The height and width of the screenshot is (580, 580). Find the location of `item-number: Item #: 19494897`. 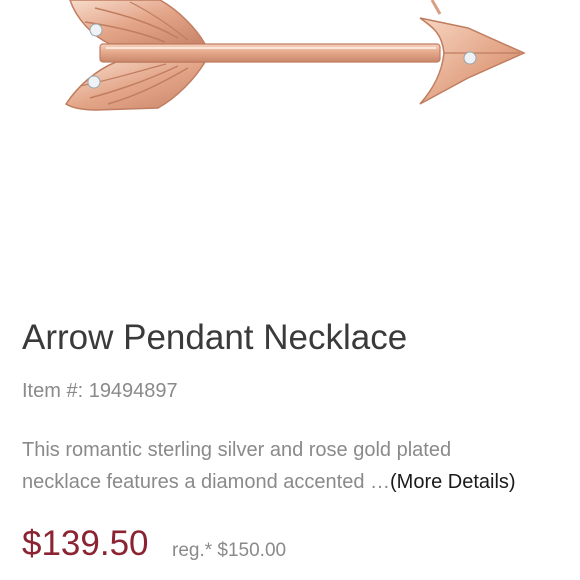

item-number: Item #: 19494897 is located at coordinates (100, 391).